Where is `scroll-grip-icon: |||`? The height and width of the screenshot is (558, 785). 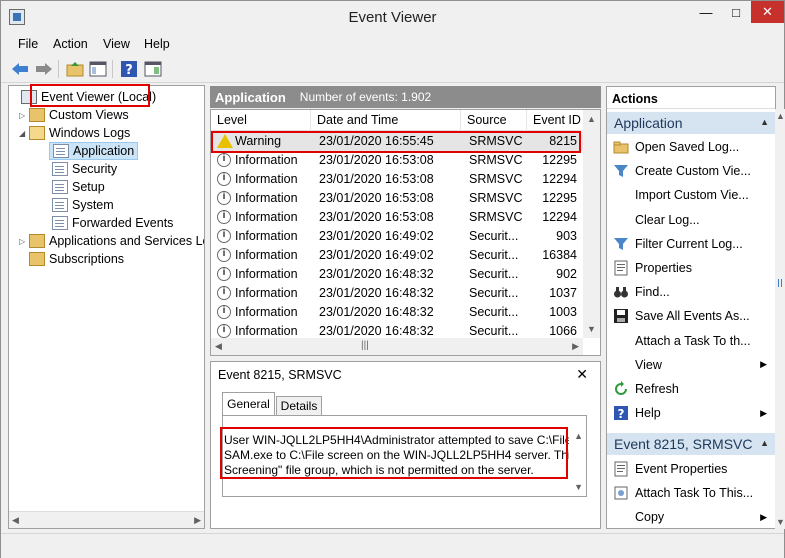
scroll-grip-icon: ||| is located at coordinates (365, 345).